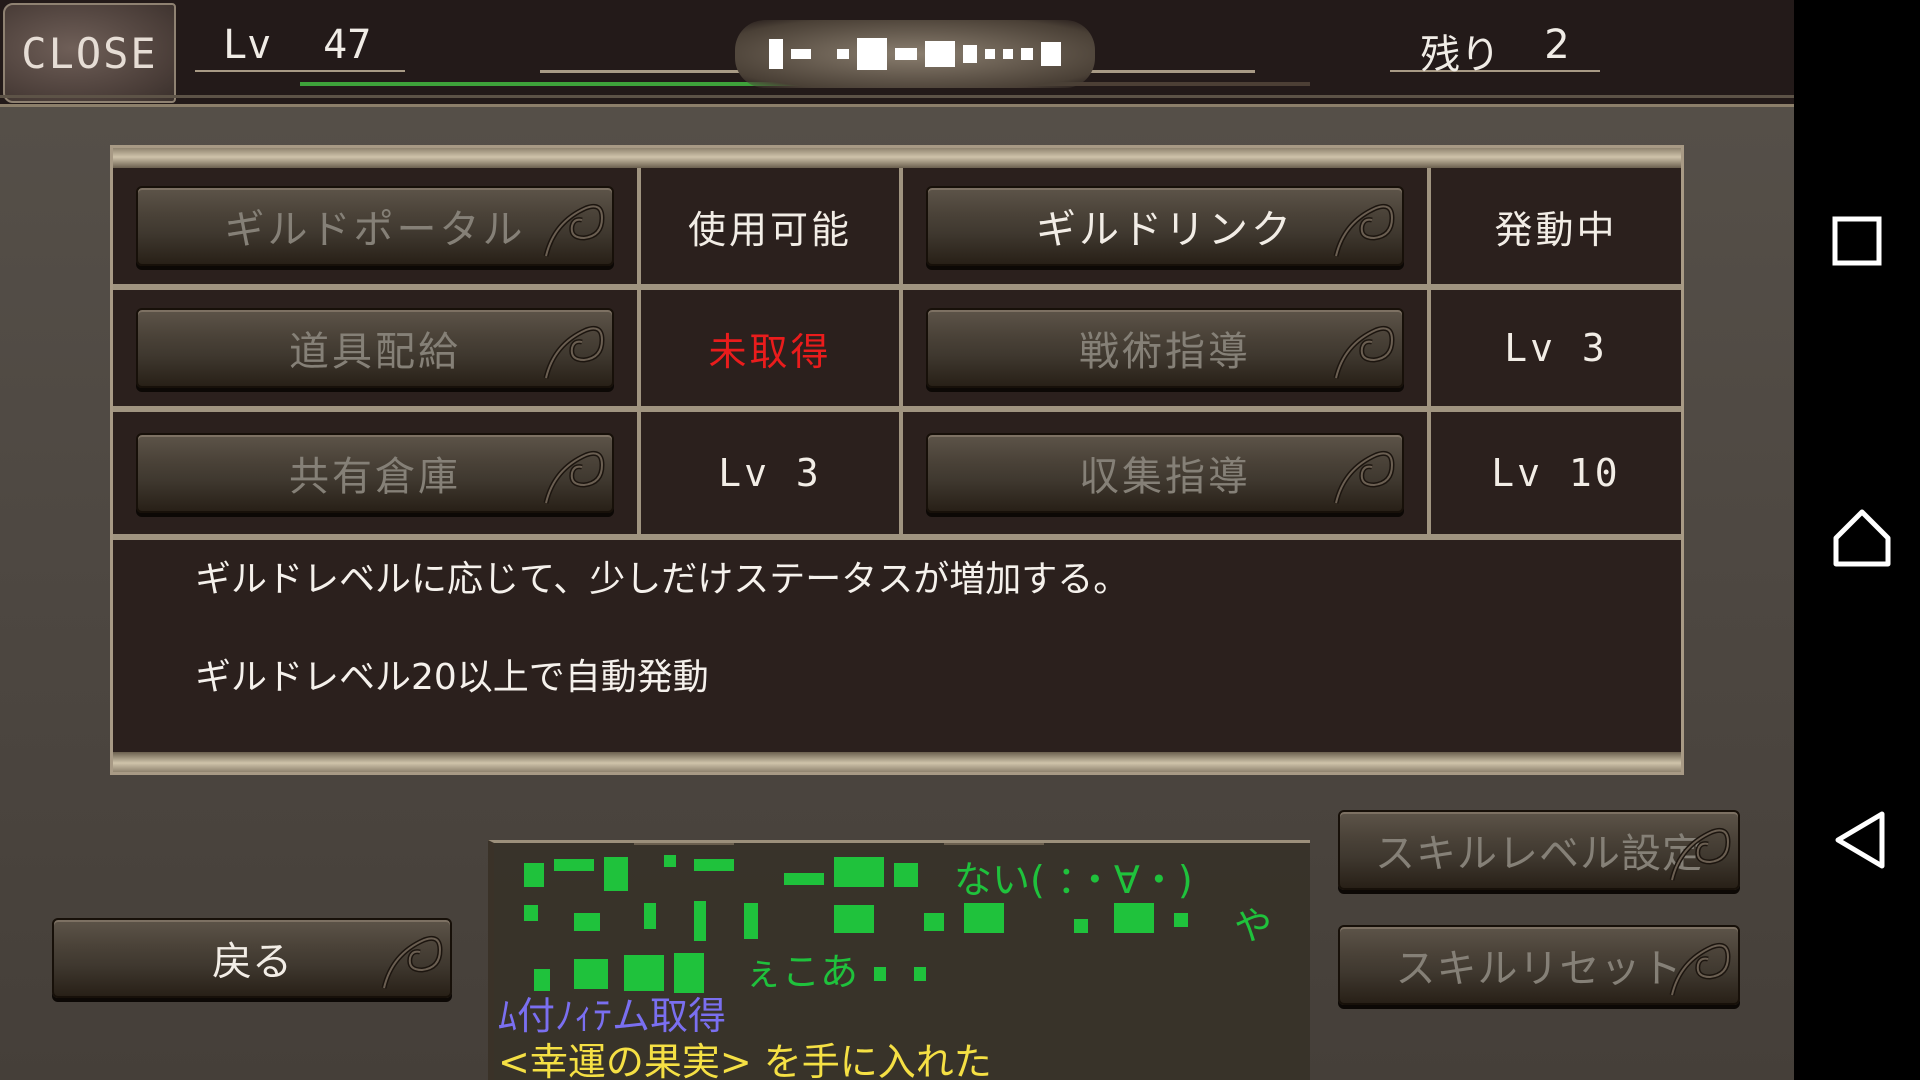 The image size is (1920, 1080). Describe the element at coordinates (563, 84) in the screenshot. I see `experience-bar-fill` at that location.